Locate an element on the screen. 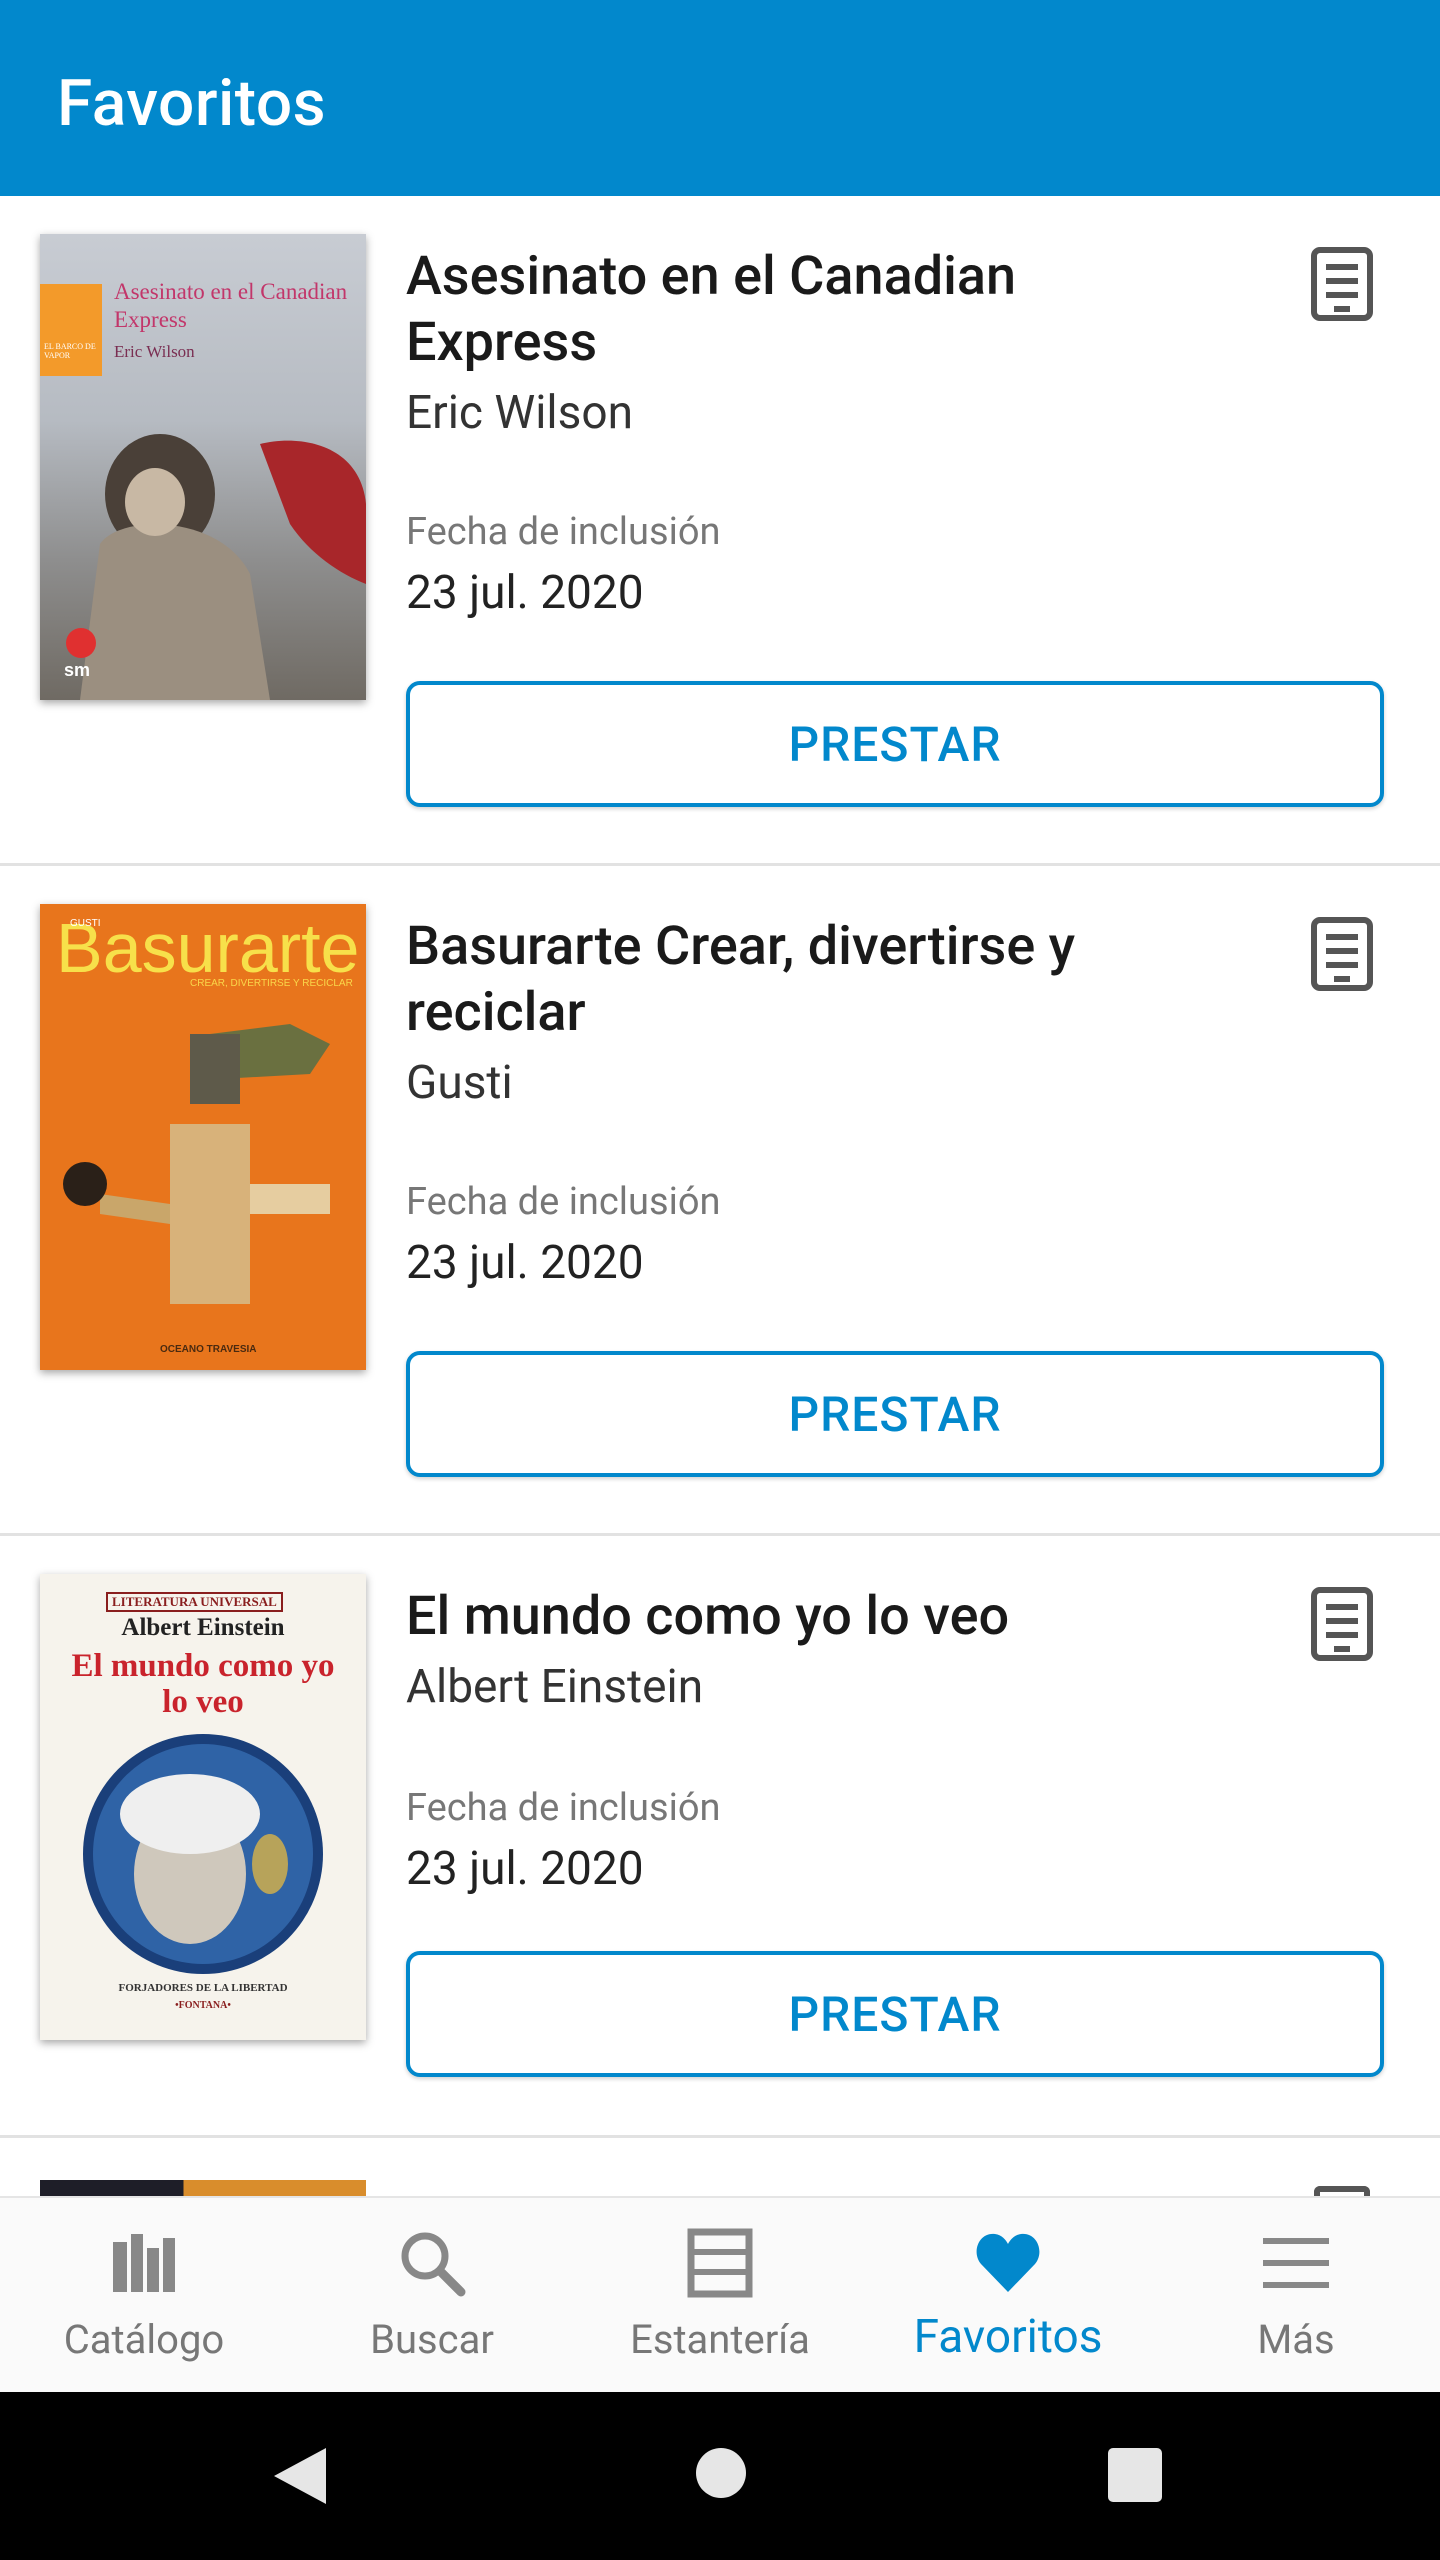 This screenshot has width=1440, height=2560. page-title: Favoritos is located at coordinates (192, 103).